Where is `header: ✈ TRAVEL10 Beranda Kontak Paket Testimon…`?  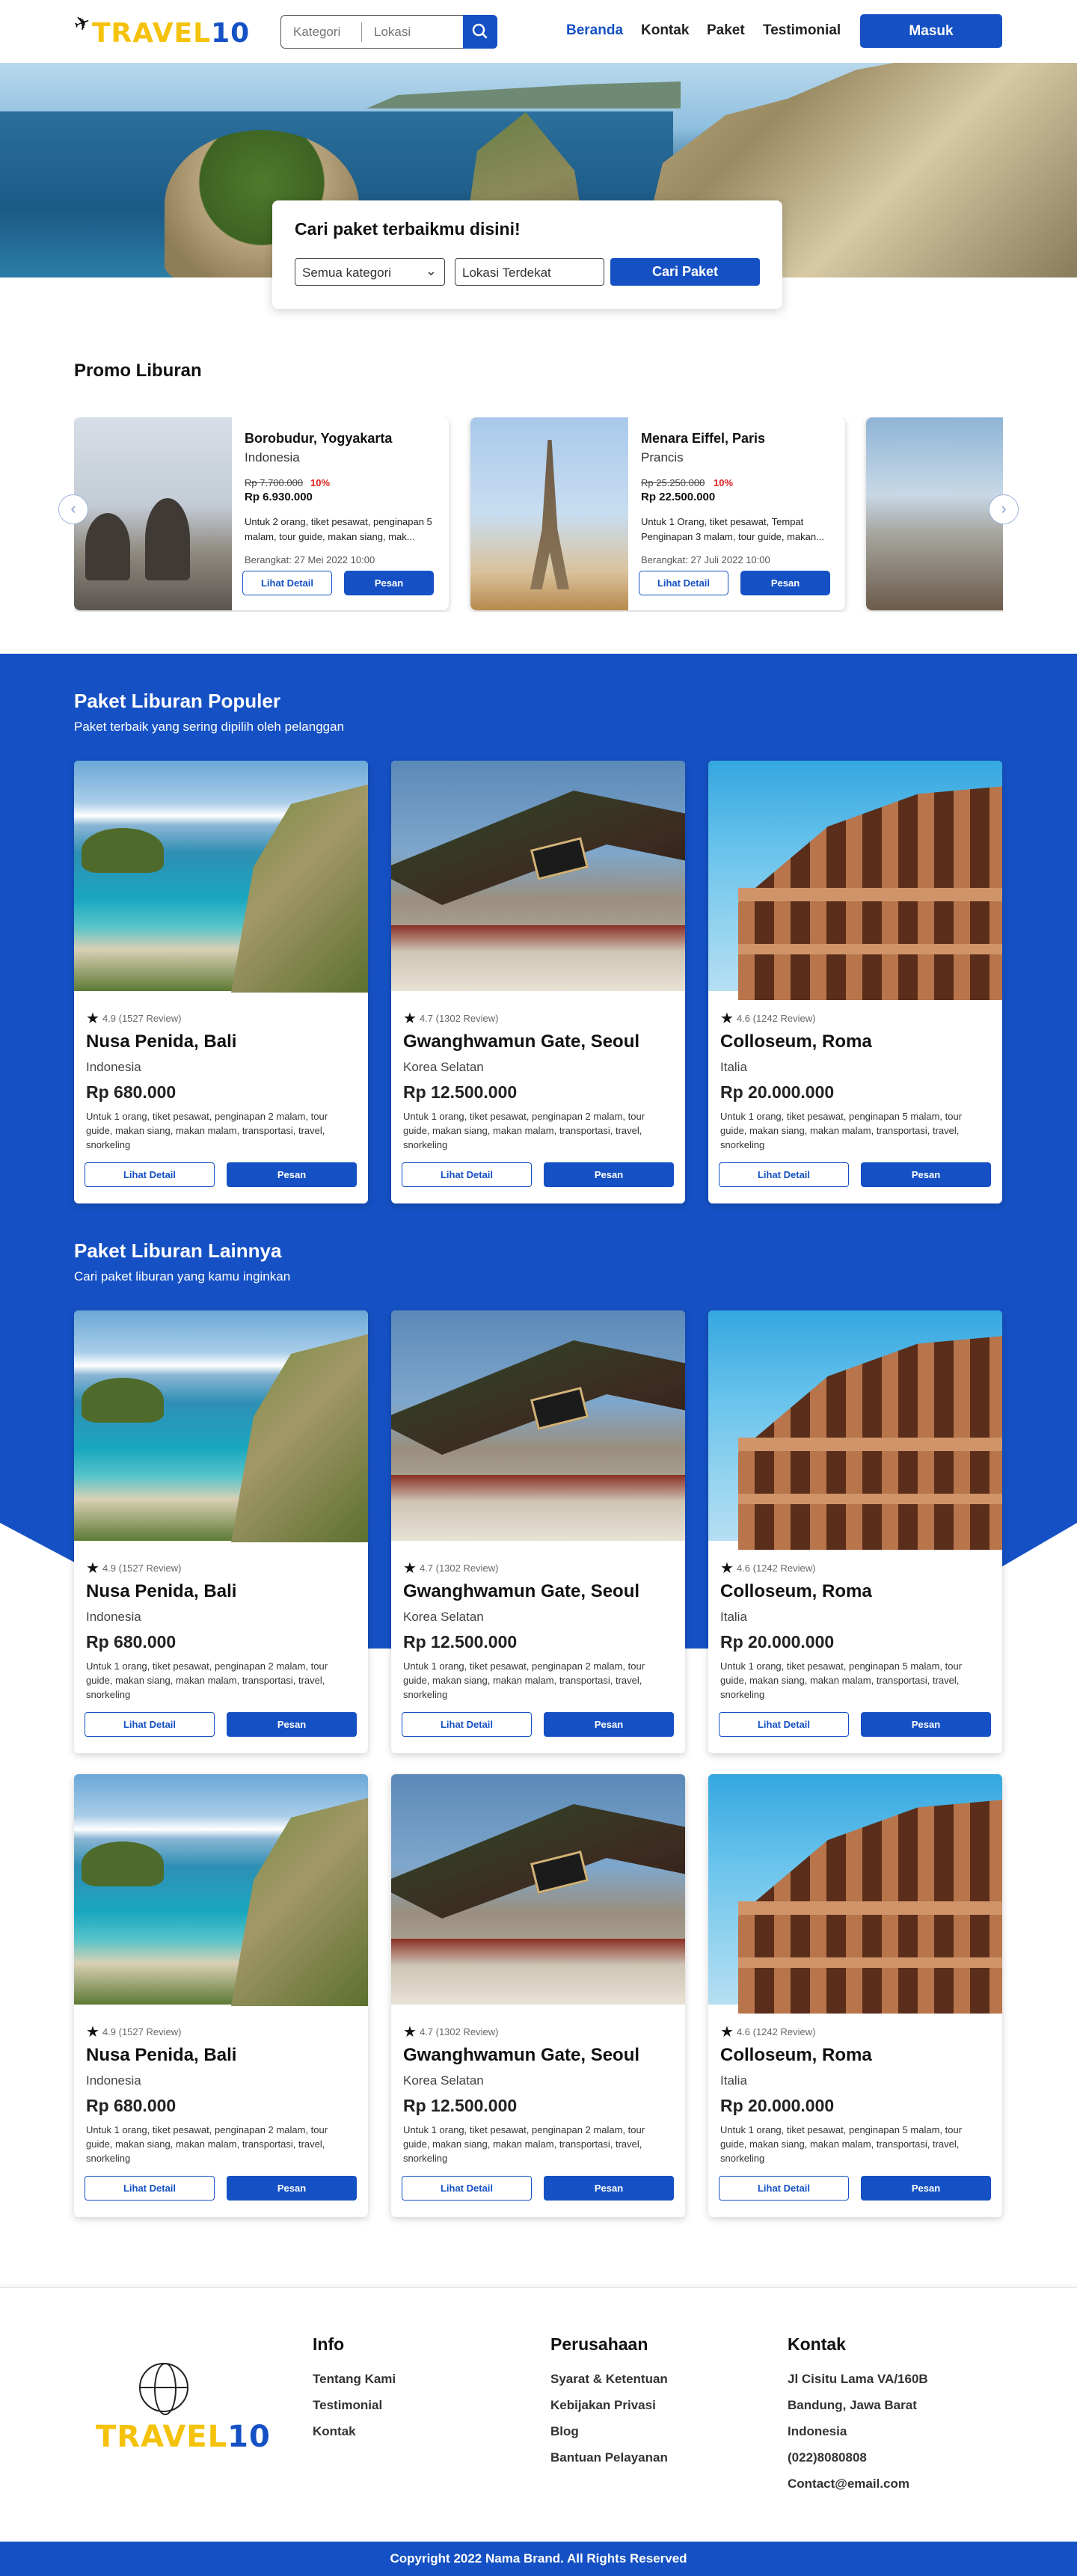 header: ✈ TRAVEL10 Beranda Kontak Paket Testimon… is located at coordinates (538, 31).